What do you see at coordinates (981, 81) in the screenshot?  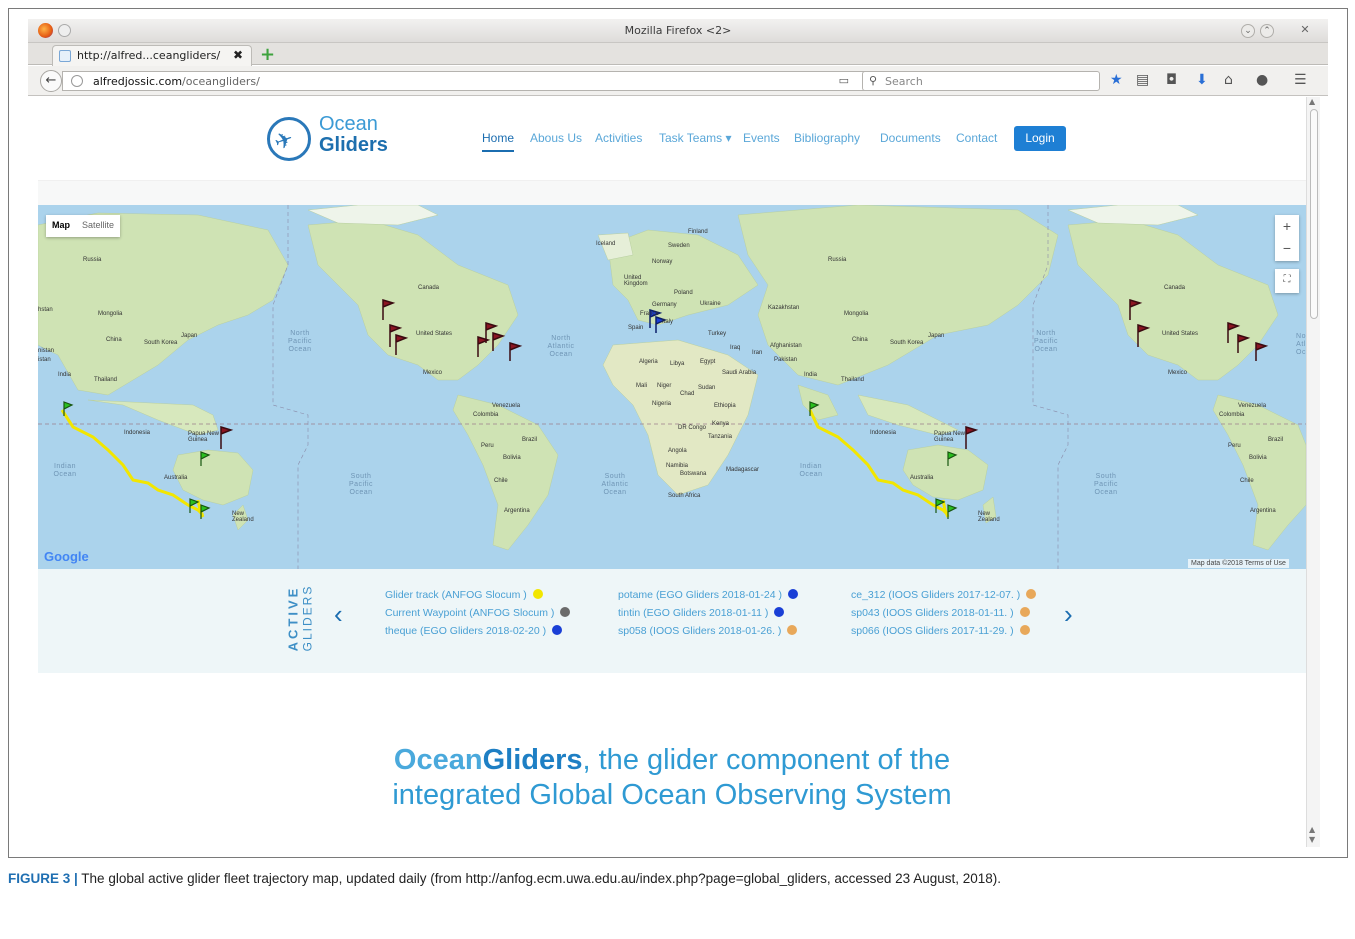 I see `search-input: ⚲ Search` at bounding box center [981, 81].